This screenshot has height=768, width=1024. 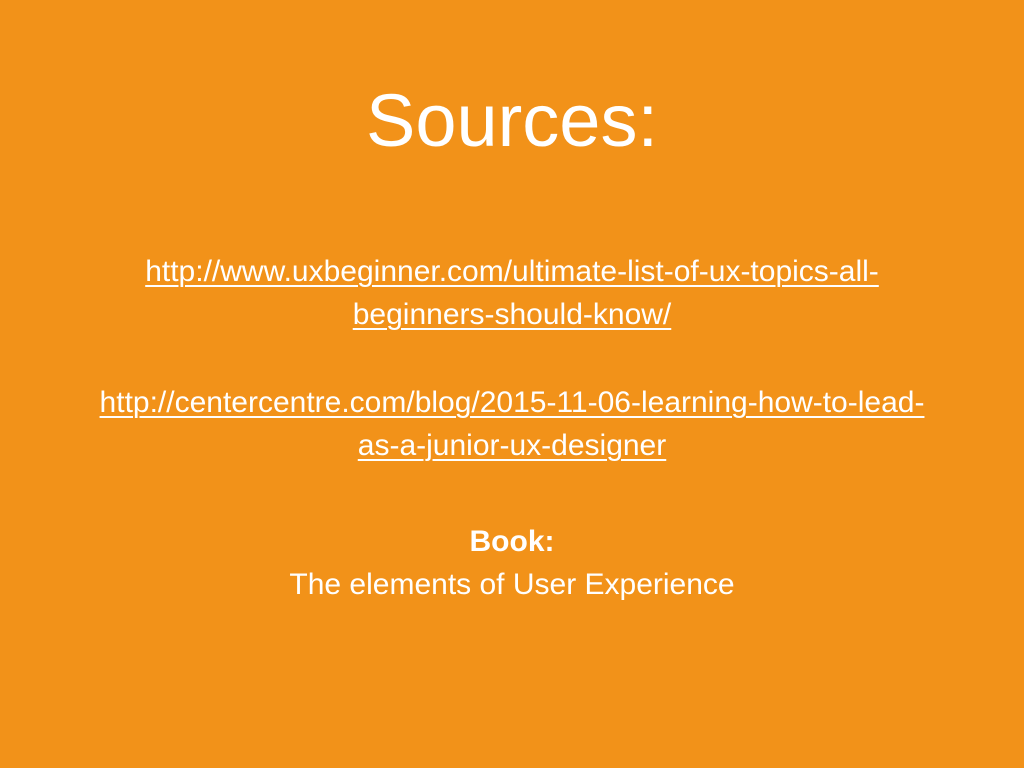 I want to click on book-label: Book:, so click(x=512, y=541).